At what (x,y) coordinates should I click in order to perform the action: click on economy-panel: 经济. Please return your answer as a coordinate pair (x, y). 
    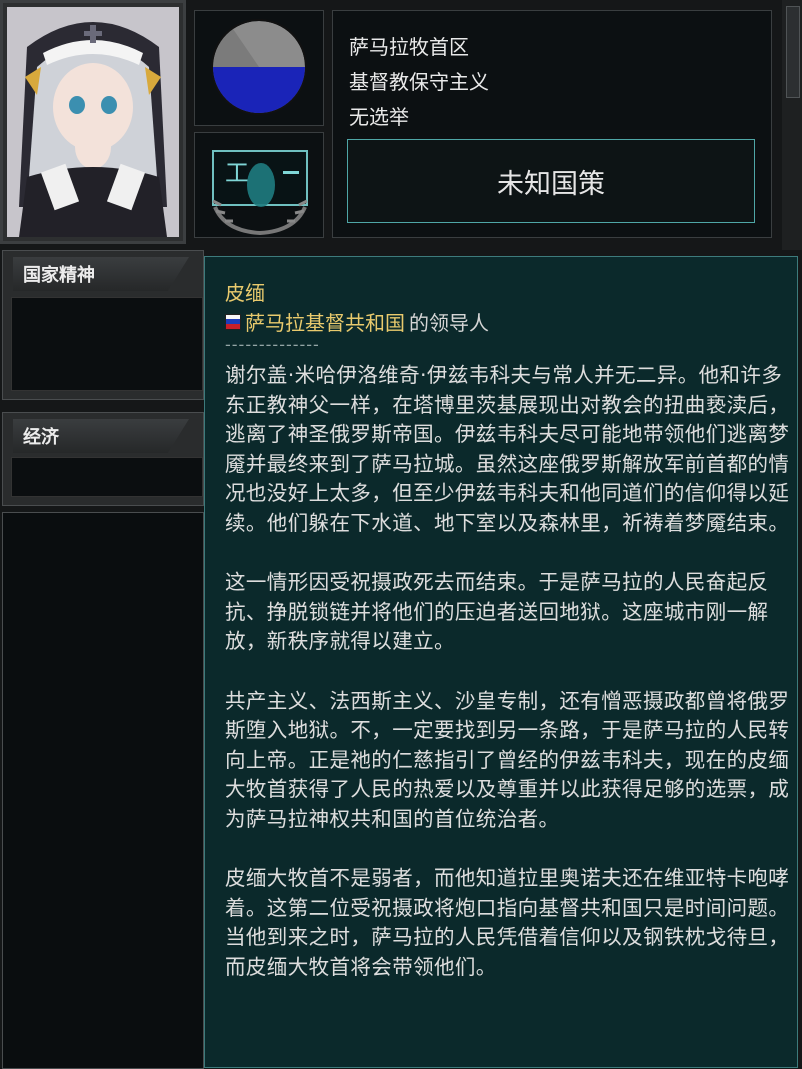
    Looking at the image, I should click on (103, 459).